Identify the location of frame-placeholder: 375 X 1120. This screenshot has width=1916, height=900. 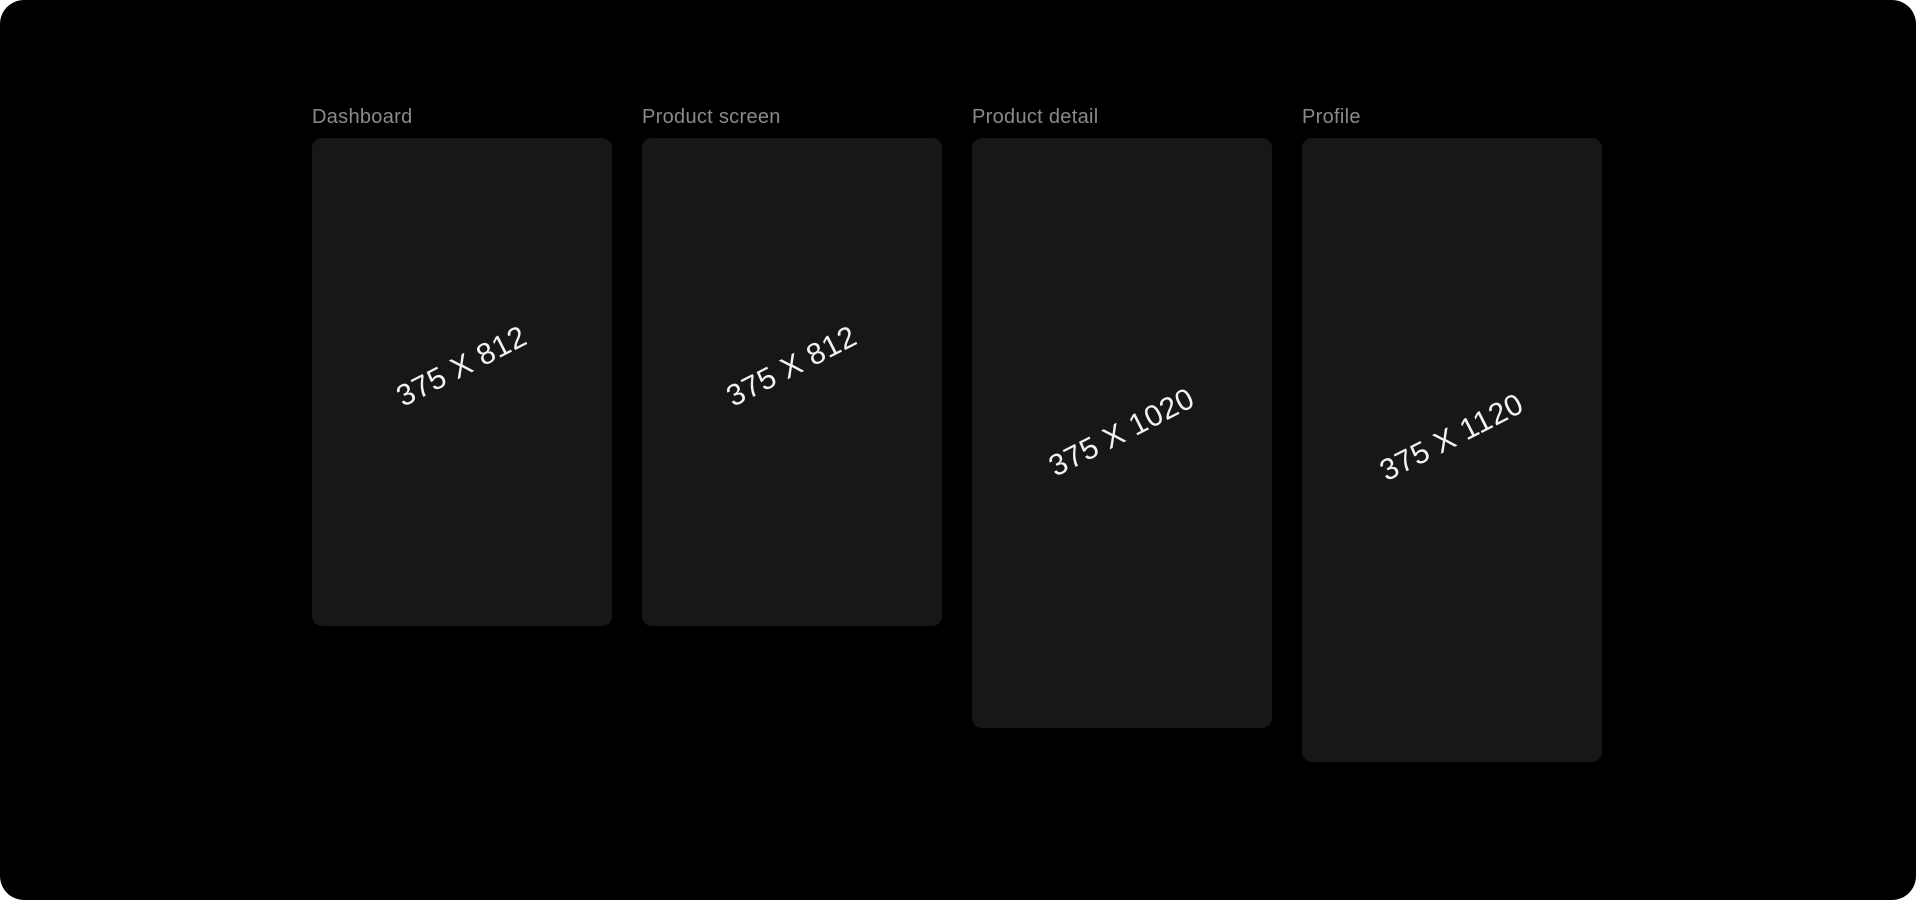
(1452, 450).